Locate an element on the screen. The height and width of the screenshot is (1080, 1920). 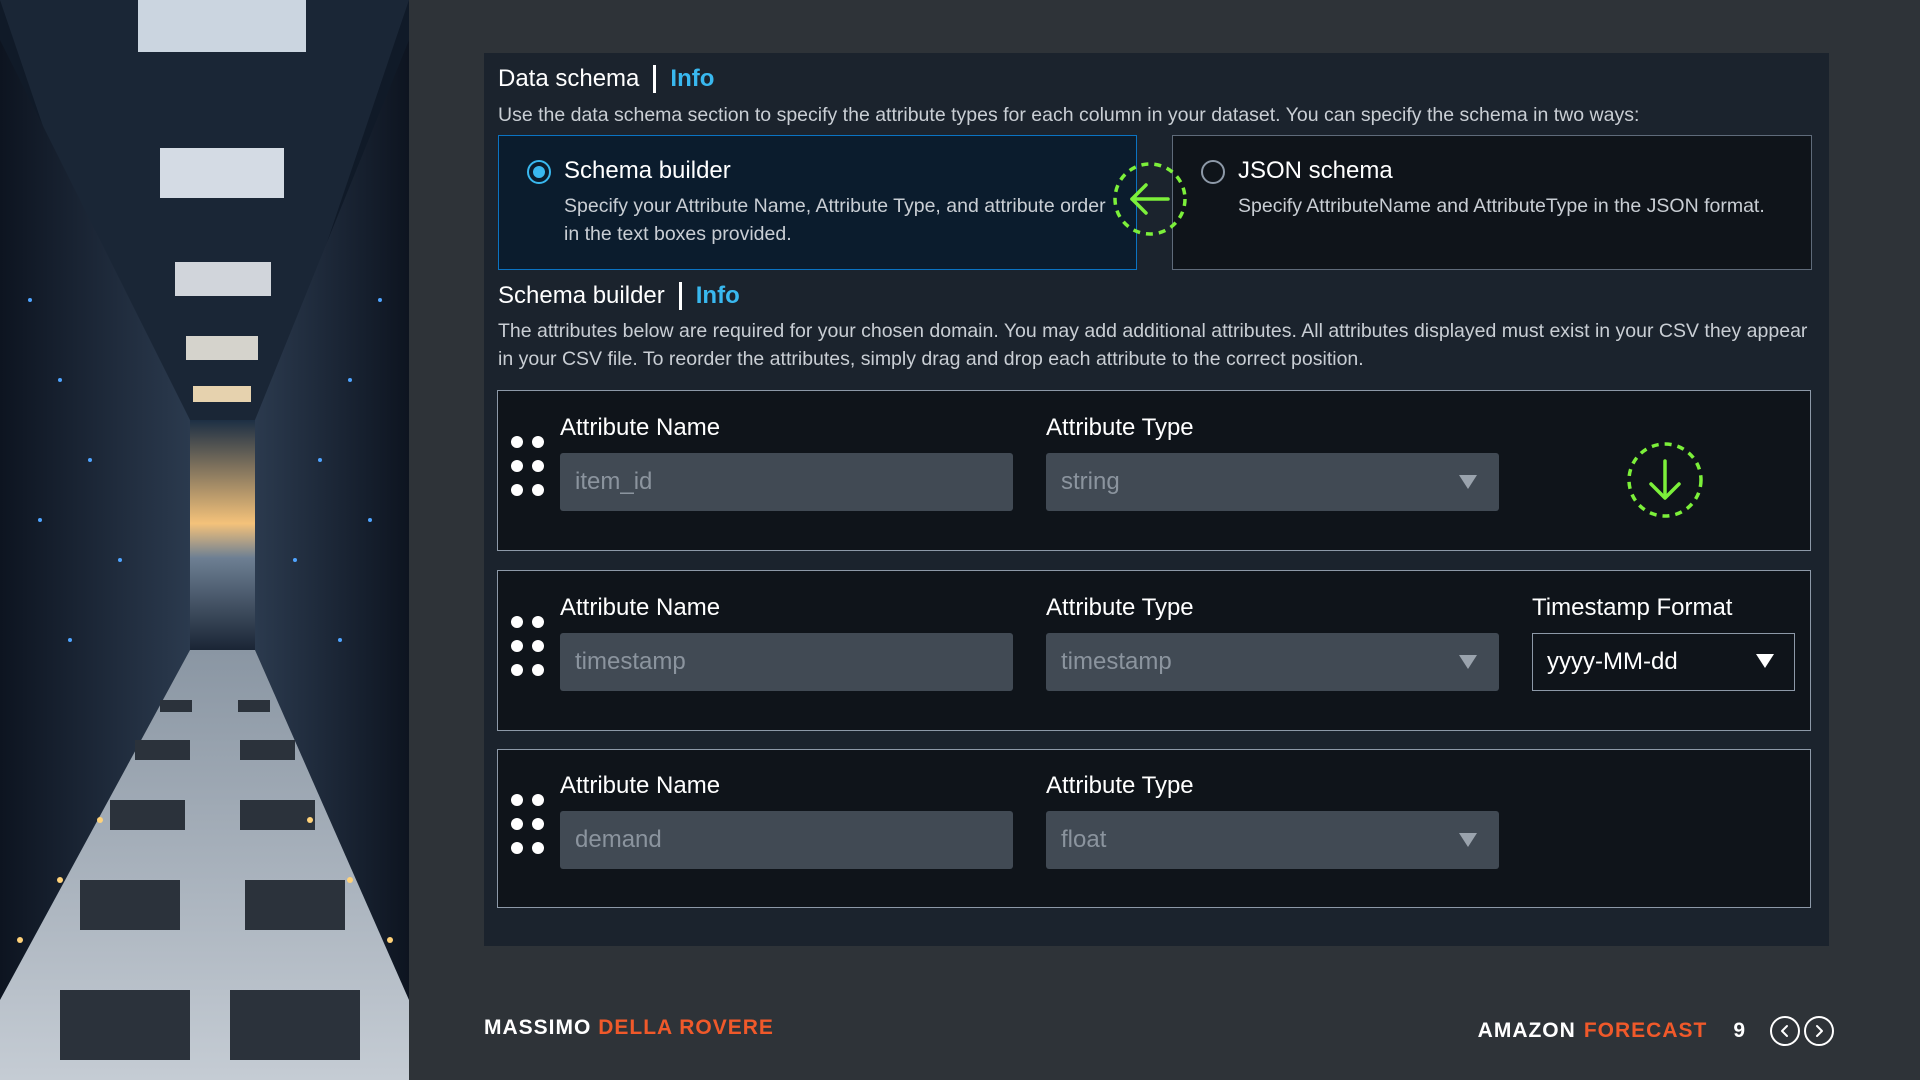
attribute-name-input: item_id is located at coordinates (786, 482).